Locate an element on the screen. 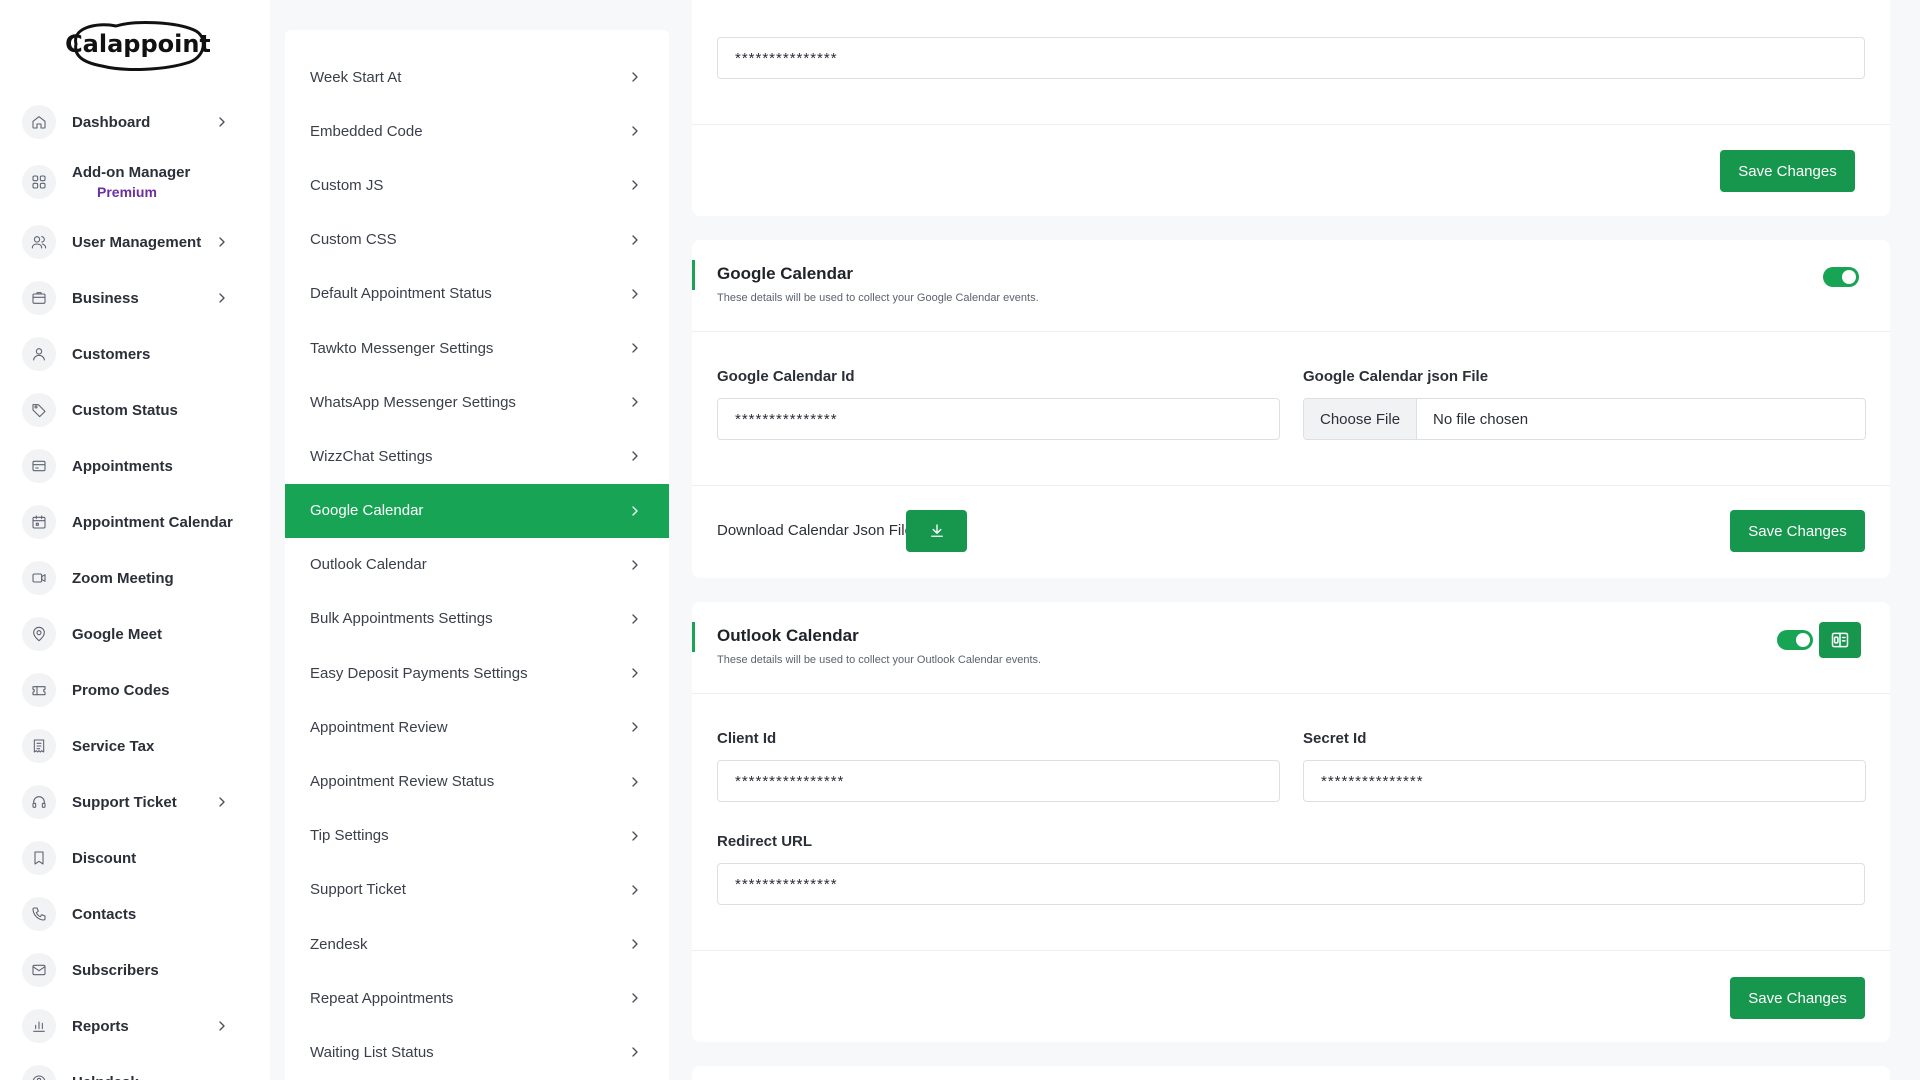 The image size is (1920, 1080). sidebar-item-discount: Discount is located at coordinates (135, 858).